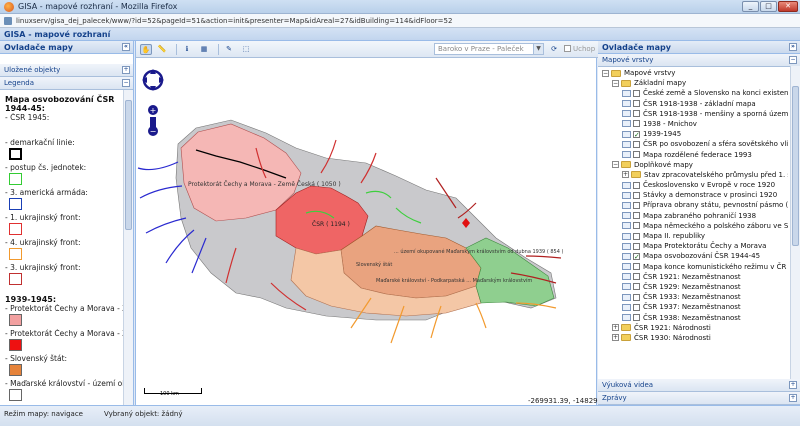 The image size is (800, 426). Describe the element at coordinates (15, 154) in the screenshot. I see `legend-swatch` at that location.